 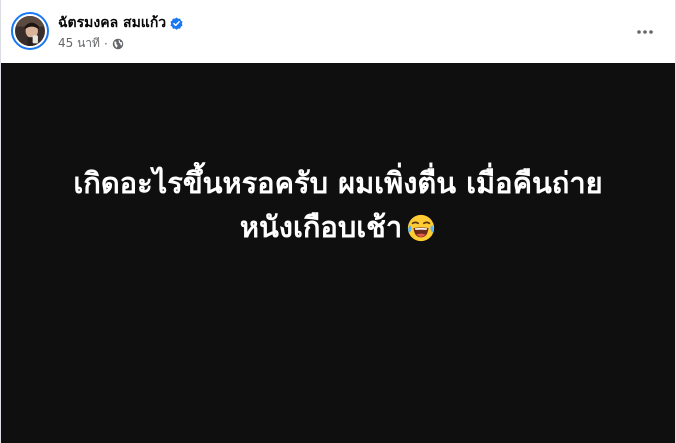 I want to click on post-header: ฉัตรมงคล สมแก้ว 45 นาที ·, so click(x=338, y=31).